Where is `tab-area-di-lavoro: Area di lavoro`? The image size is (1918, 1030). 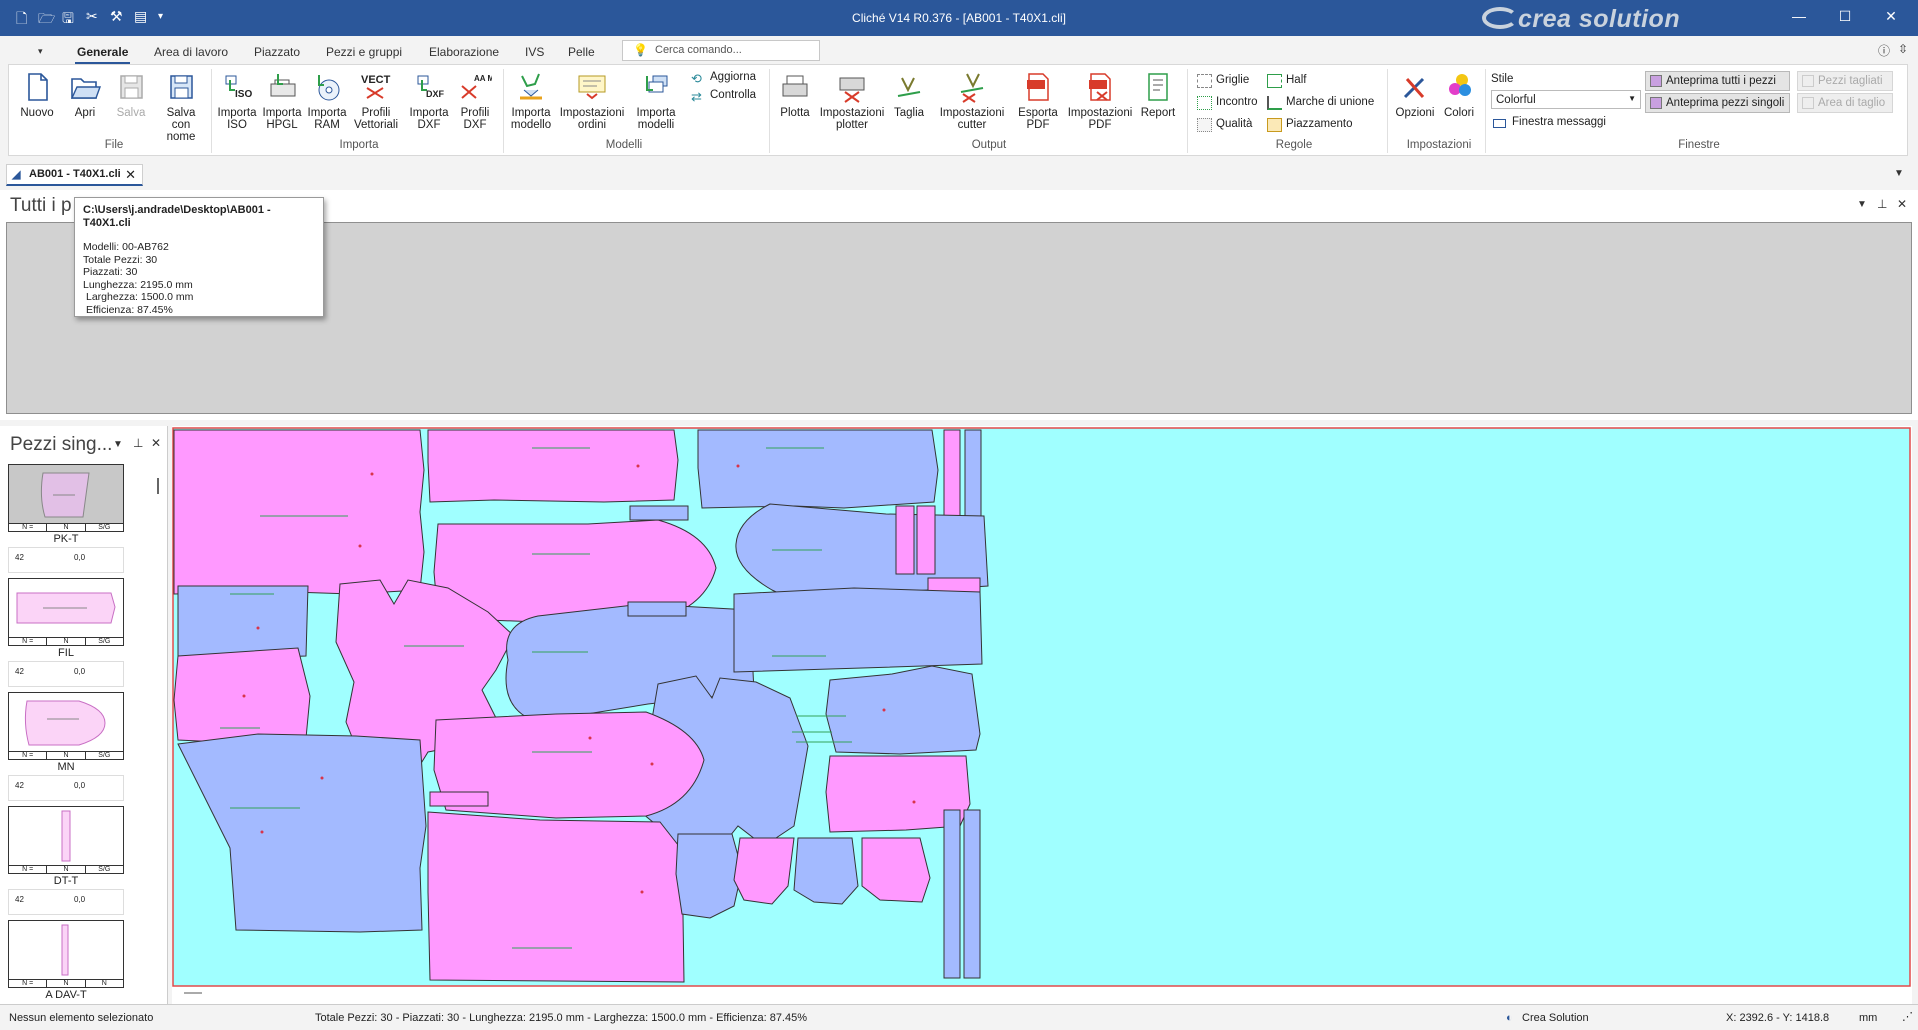 tab-area-di-lavoro: Area di lavoro is located at coordinates (191, 52).